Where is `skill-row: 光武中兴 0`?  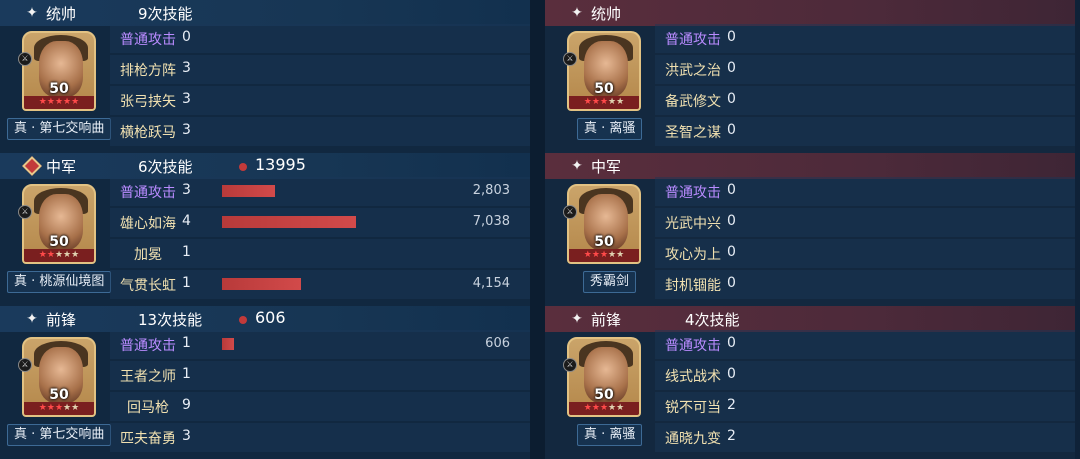
skill-row: 光武中兴 0 is located at coordinates (865, 223).